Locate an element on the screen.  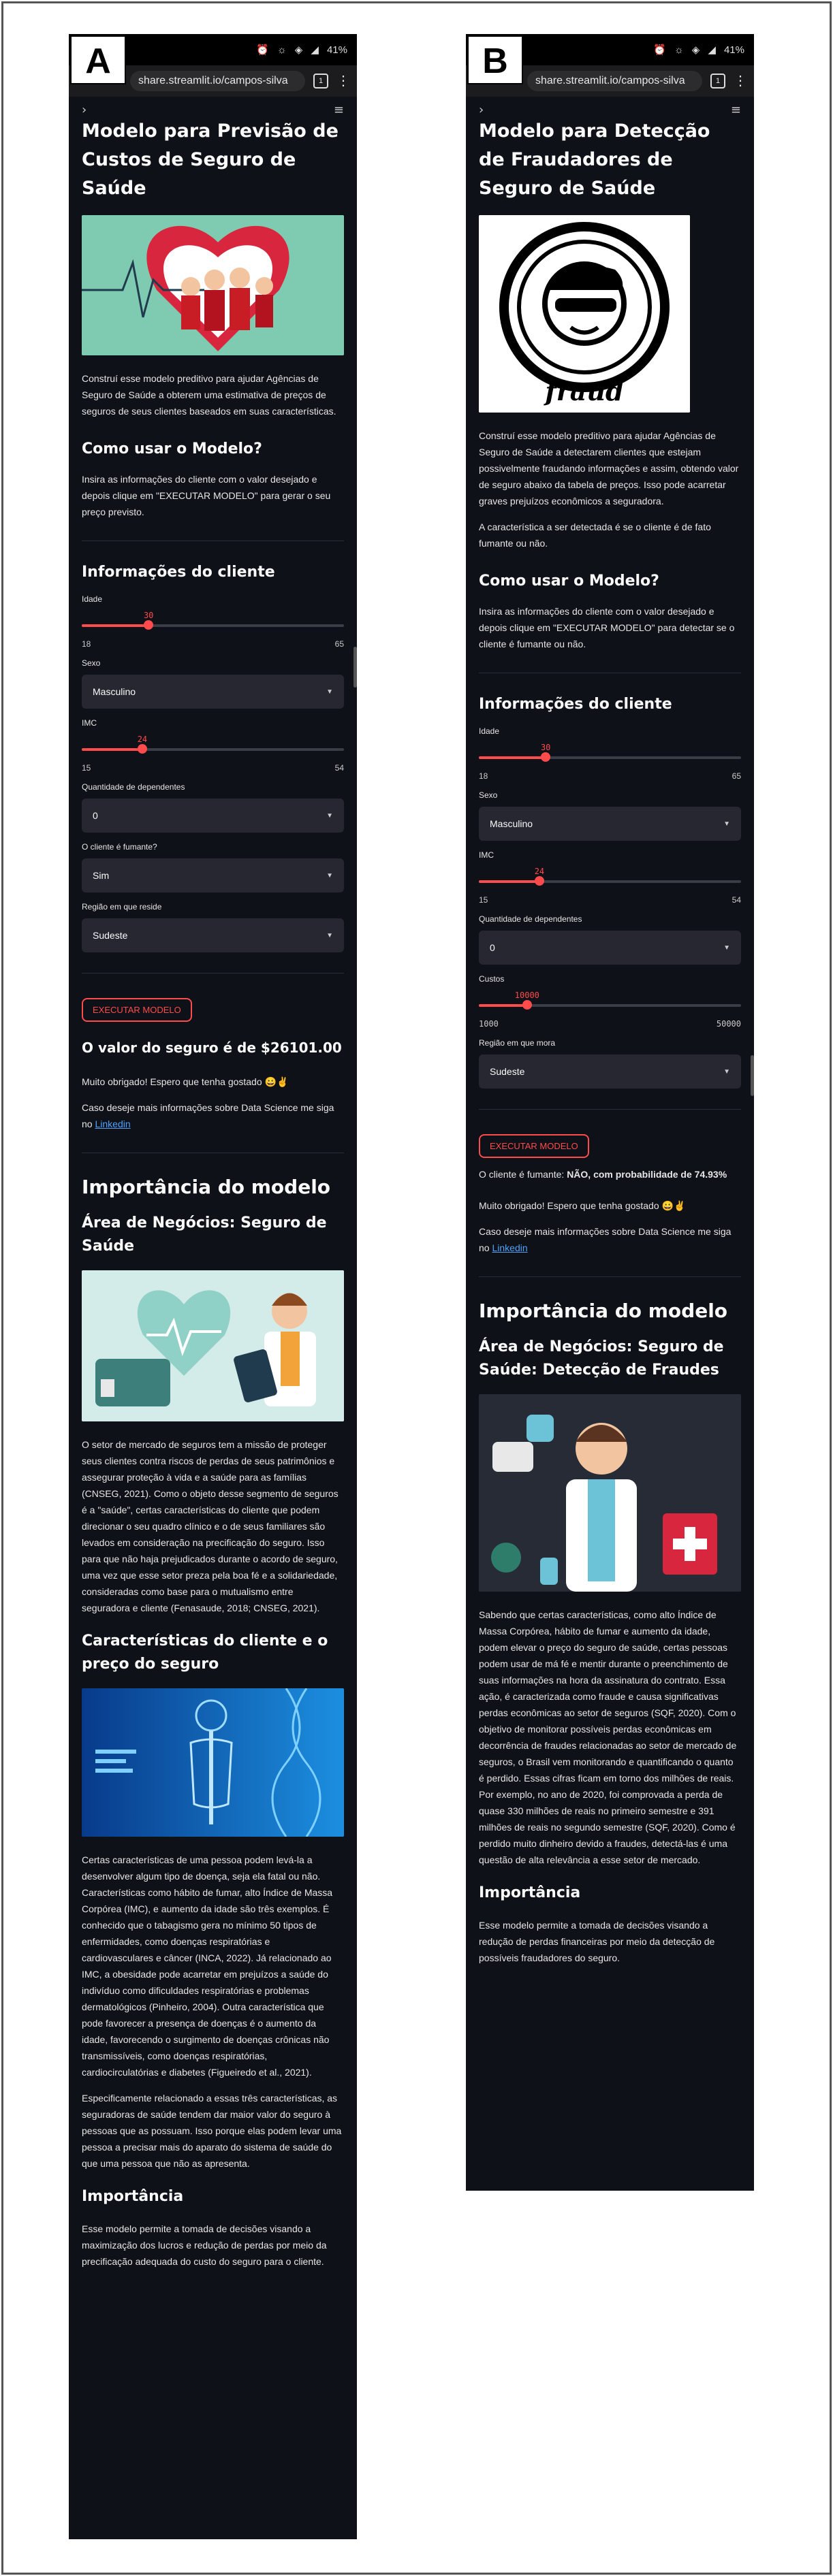
cost-slider: 10000 is located at coordinates (610, 1005).